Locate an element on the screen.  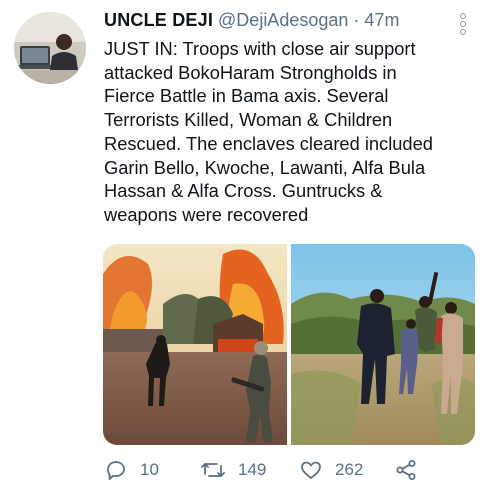
retweet-icon is located at coordinates (213, 470).